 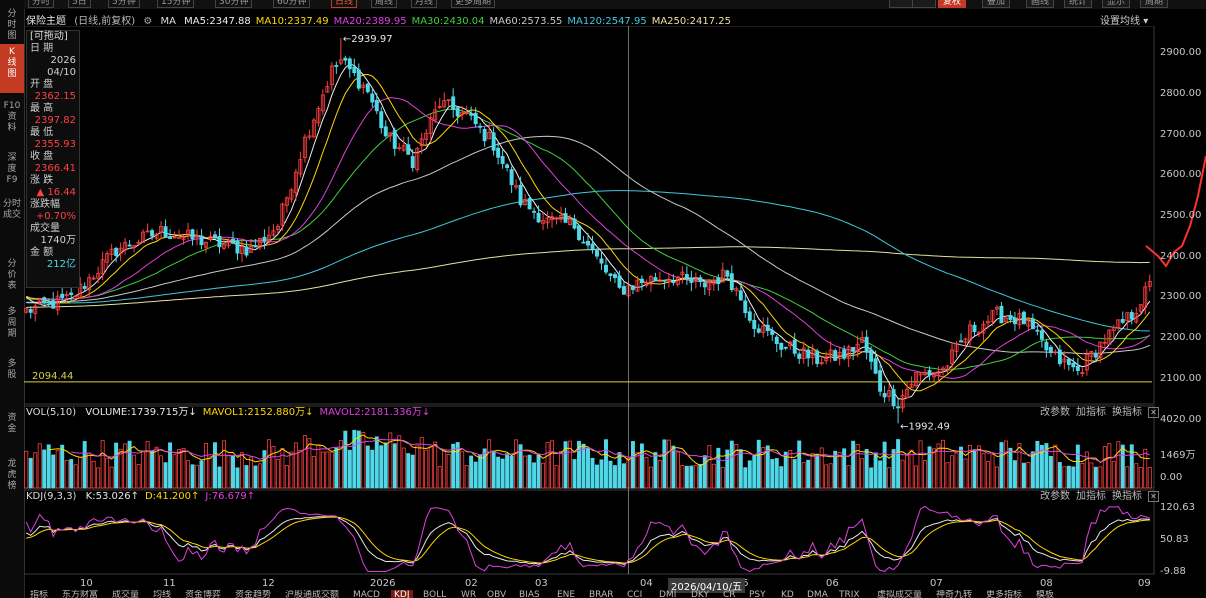 What do you see at coordinates (1078, 4) in the screenshot?
I see `toolbar-tab: 统计` at bounding box center [1078, 4].